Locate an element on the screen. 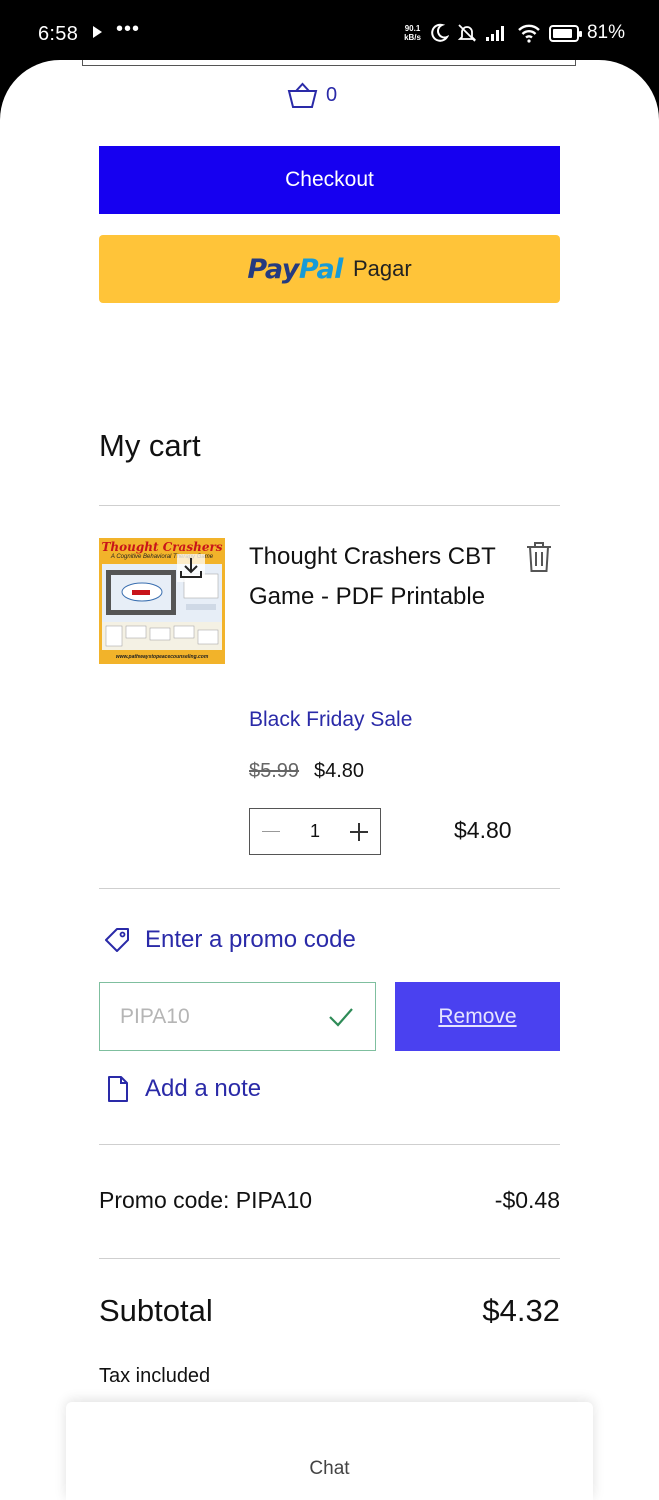  quantity-value: 1 is located at coordinates (315, 831).